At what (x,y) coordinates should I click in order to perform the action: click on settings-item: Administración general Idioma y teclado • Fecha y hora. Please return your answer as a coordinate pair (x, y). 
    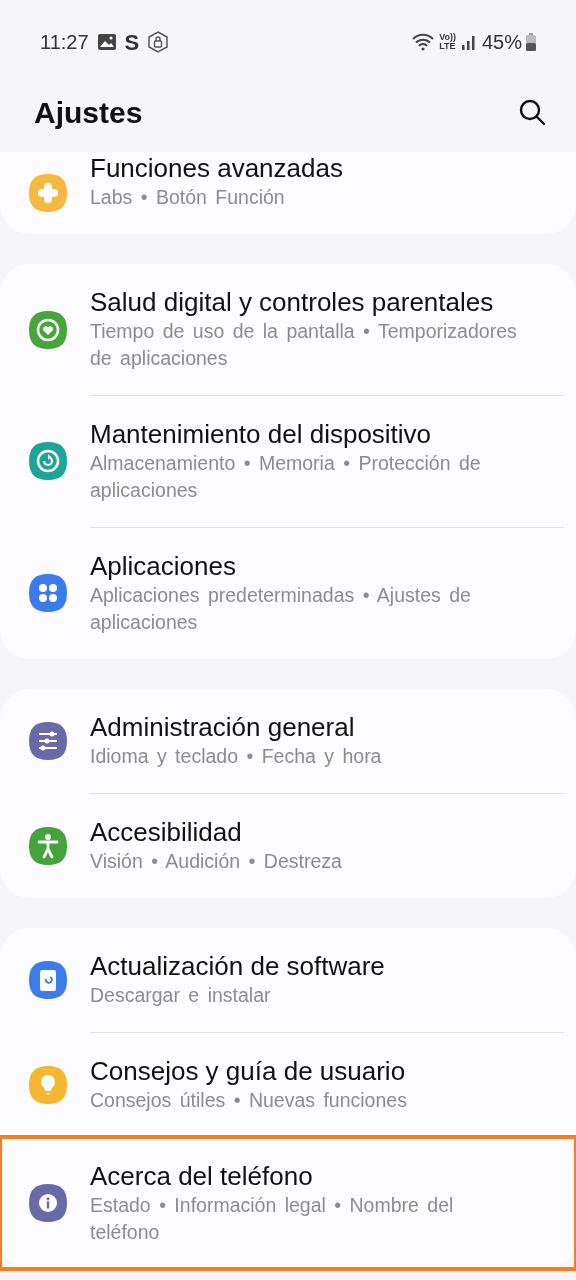
    Looking at the image, I should click on (288, 741).